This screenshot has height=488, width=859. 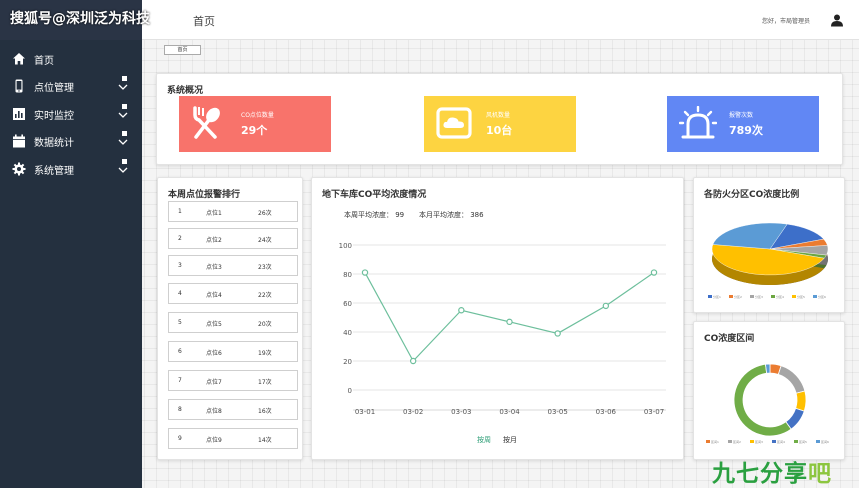 What do you see at coordinates (265, 267) in the screenshot?
I see `rank-alarm-count: 23次` at bounding box center [265, 267].